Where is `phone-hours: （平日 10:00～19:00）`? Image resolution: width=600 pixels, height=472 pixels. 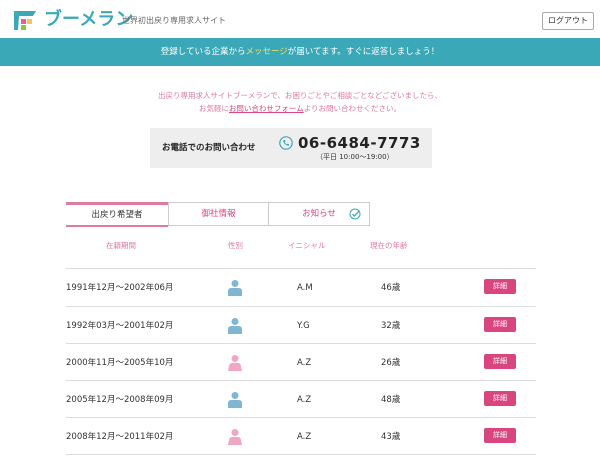 phone-hours: （平日 10:00～19:00） is located at coordinates (355, 157).